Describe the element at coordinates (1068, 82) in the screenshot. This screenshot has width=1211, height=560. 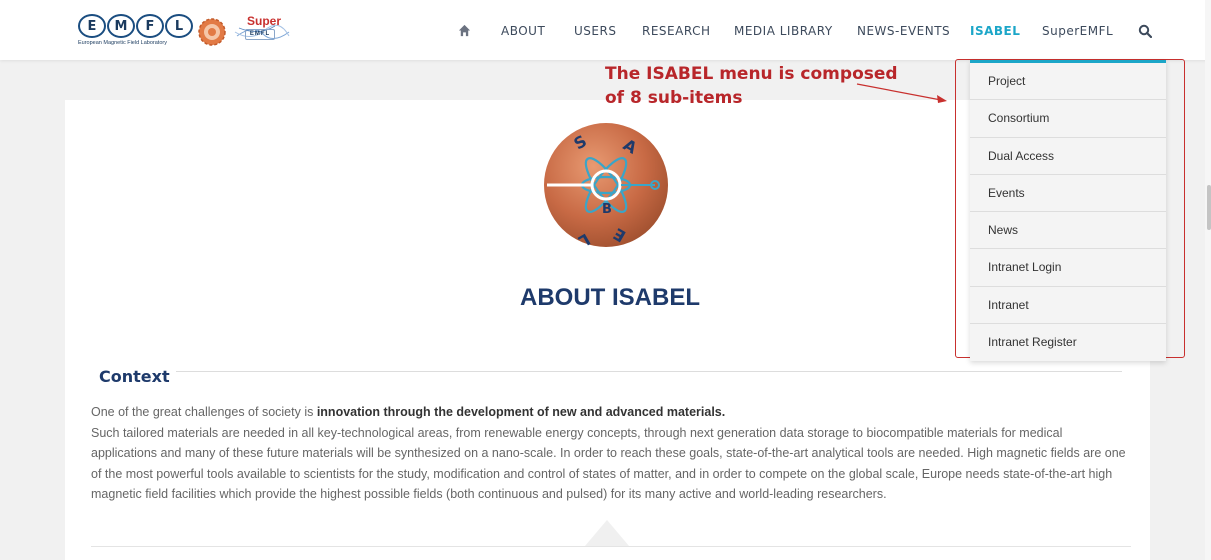
I see `menu-item-project: Project` at that location.